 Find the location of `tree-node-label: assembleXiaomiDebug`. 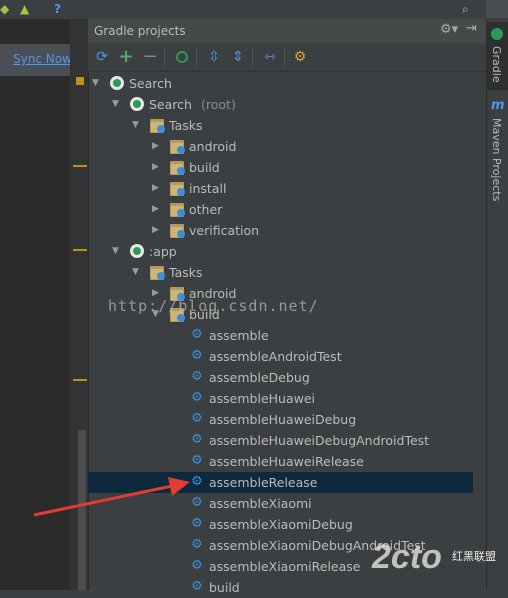

tree-node-label: assembleXiaomiDebug is located at coordinates (281, 524).